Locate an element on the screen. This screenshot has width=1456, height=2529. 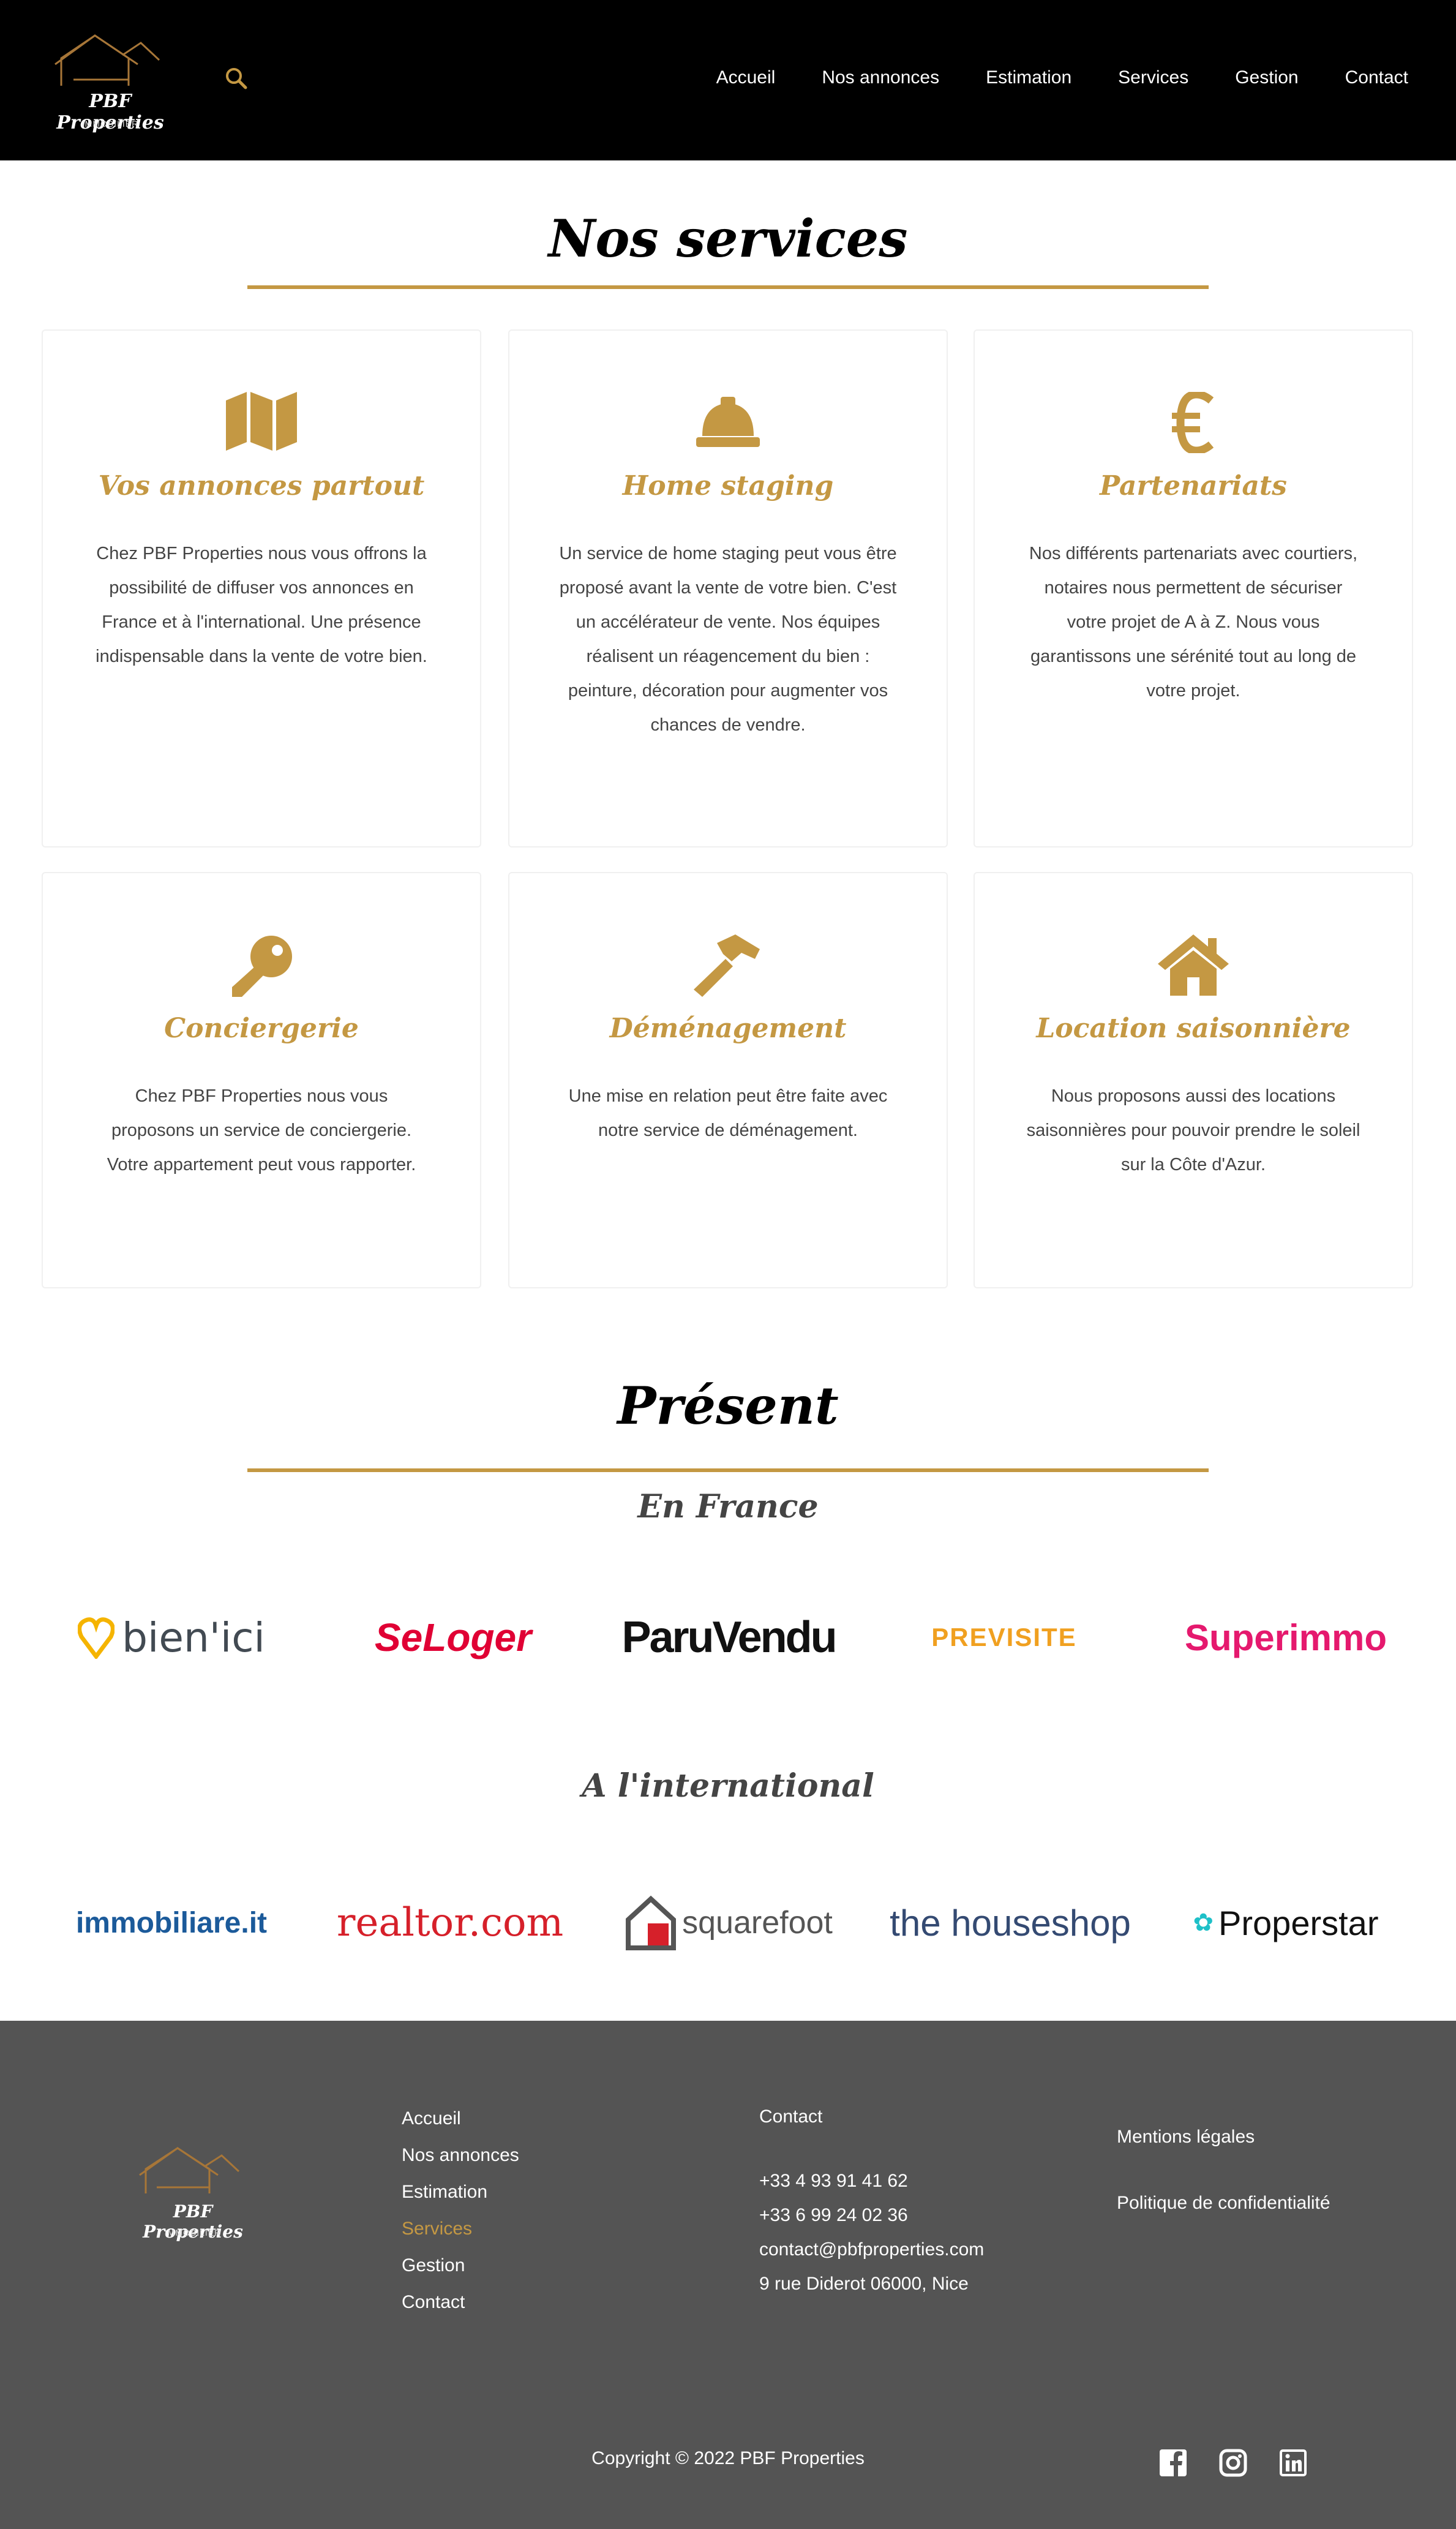
star-icon: ✿ is located at coordinates (1204, 1922).